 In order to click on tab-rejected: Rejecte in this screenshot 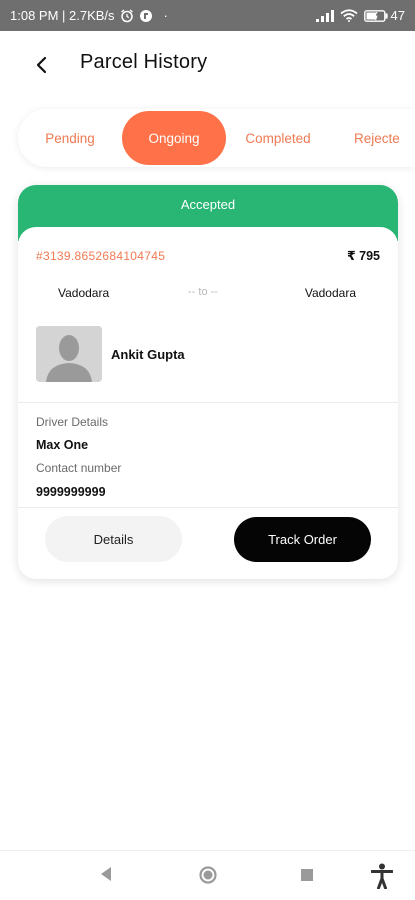, I will do `click(378, 138)`.